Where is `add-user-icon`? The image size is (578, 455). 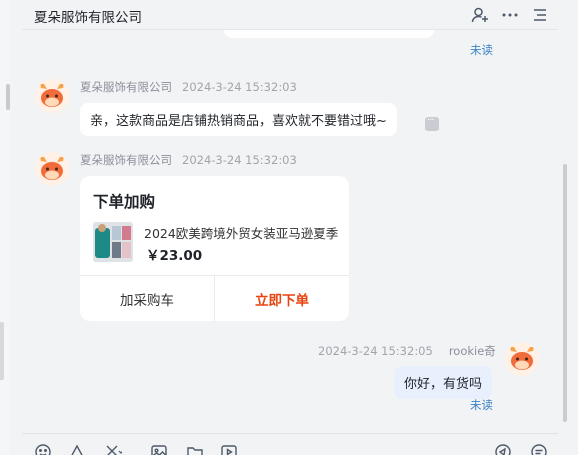 add-user-icon is located at coordinates (480, 15).